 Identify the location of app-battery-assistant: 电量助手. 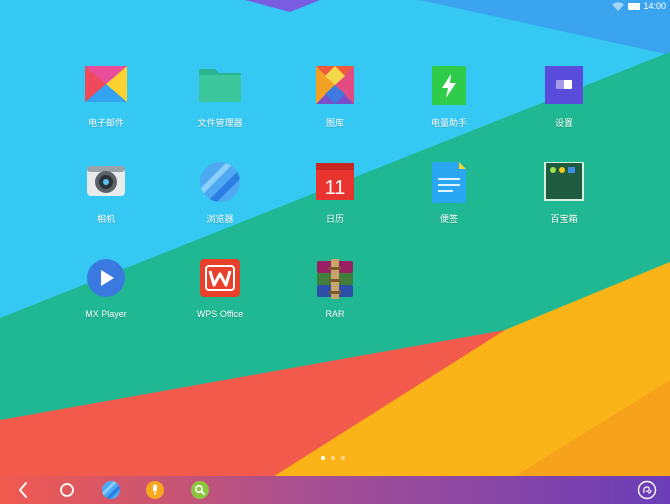
(449, 97).